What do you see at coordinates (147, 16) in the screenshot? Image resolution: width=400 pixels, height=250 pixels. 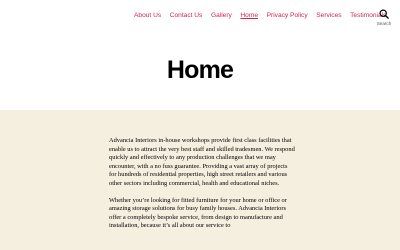 I see `menu-item-about-us: About Us` at bounding box center [147, 16].